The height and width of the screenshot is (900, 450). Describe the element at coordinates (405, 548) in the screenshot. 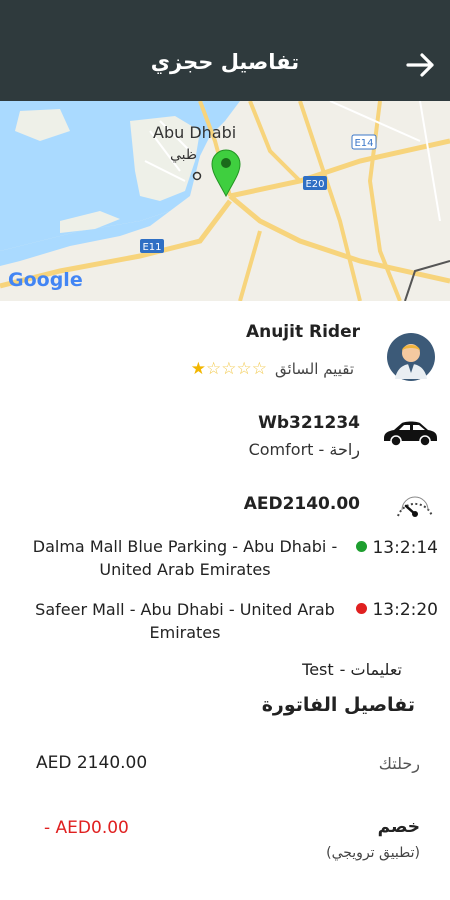

I see `pickup-time: 13:2:14` at that location.